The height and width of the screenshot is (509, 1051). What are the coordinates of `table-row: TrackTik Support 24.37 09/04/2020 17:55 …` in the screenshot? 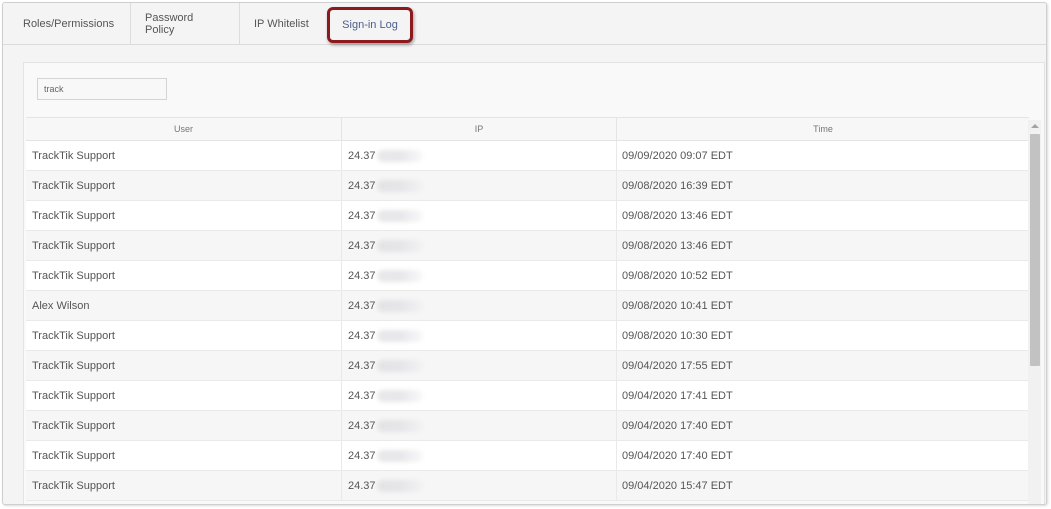 It's located at (527, 366).